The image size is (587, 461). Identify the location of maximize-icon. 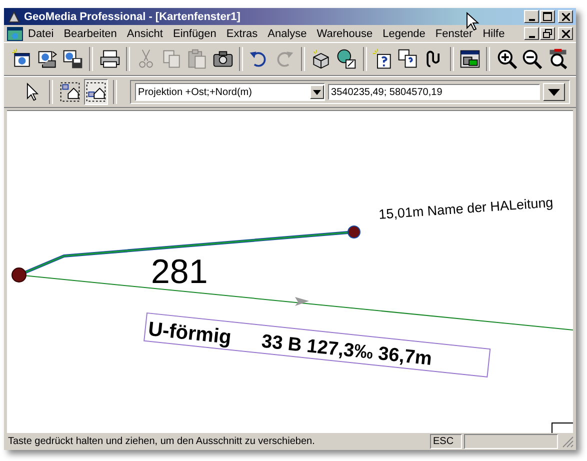
(547, 16).